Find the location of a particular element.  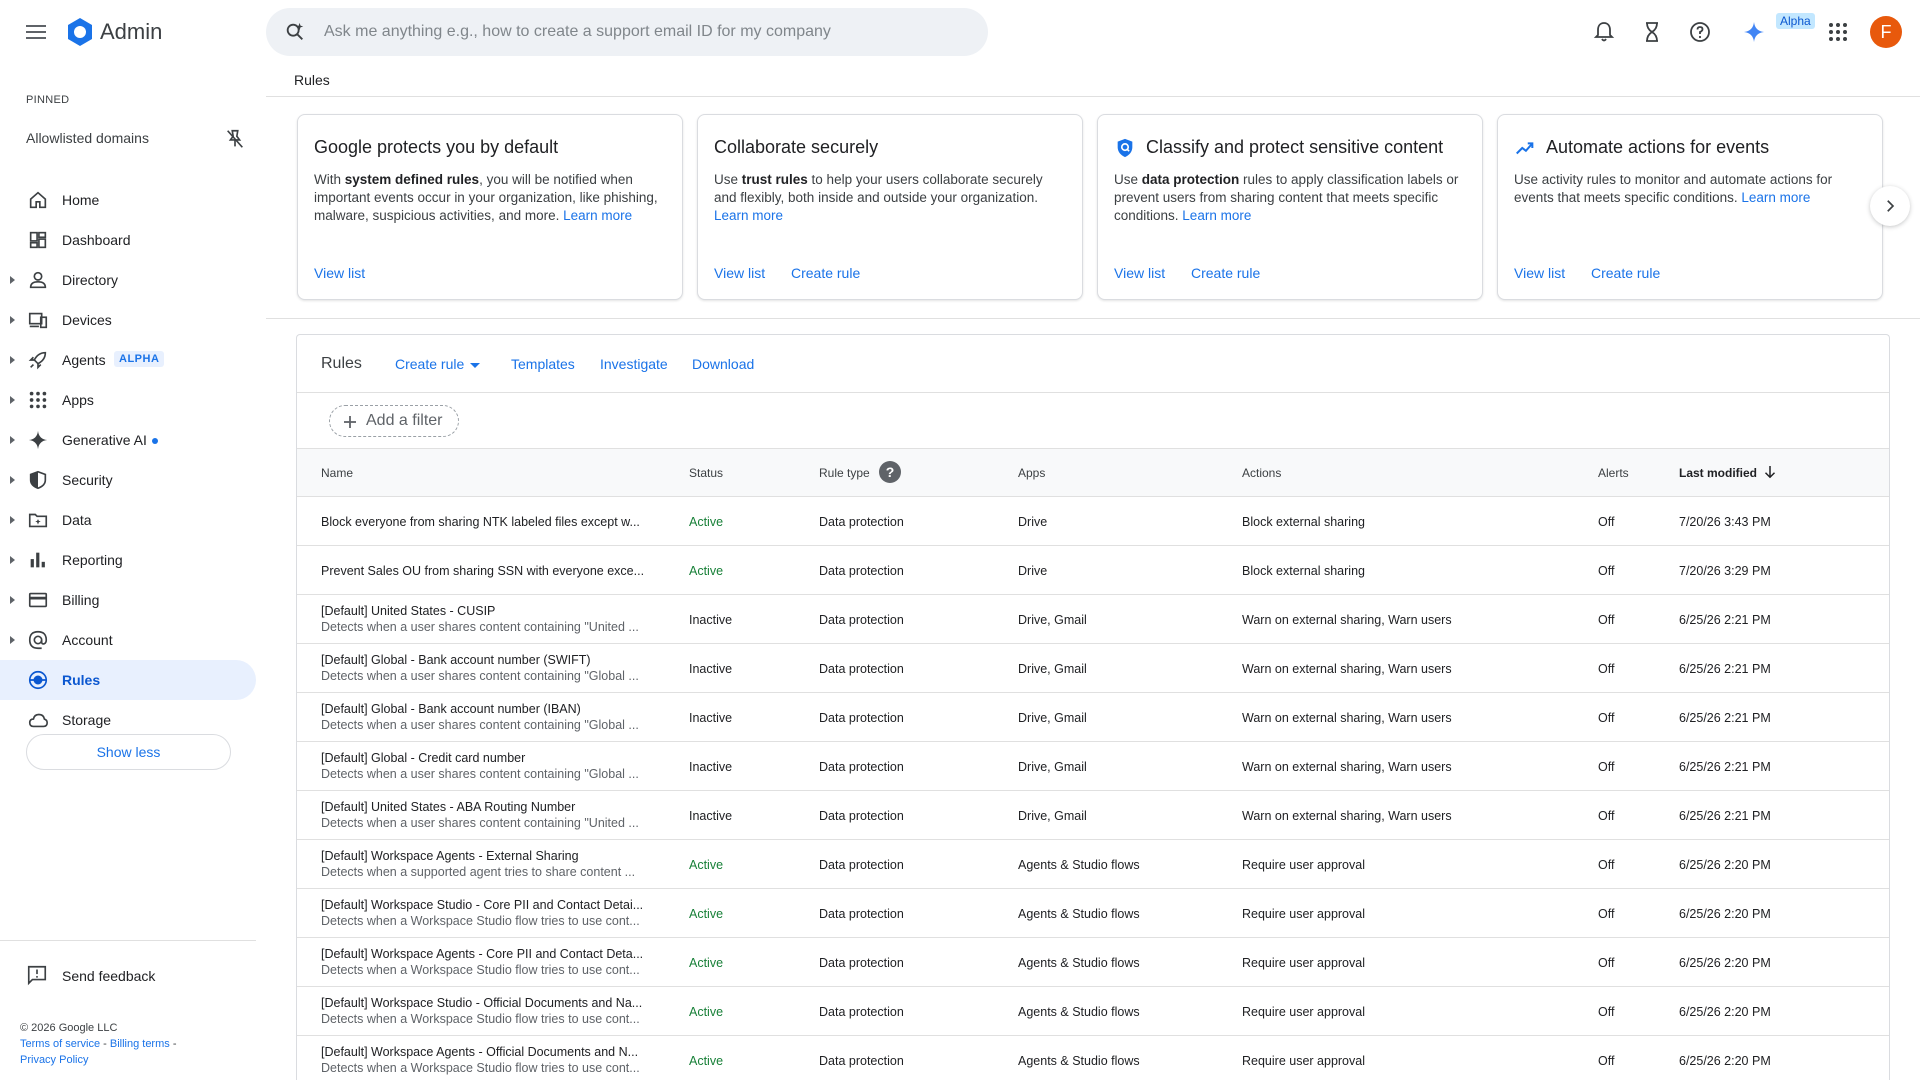

billing-terms-link: Billing terms is located at coordinates (140, 1044).